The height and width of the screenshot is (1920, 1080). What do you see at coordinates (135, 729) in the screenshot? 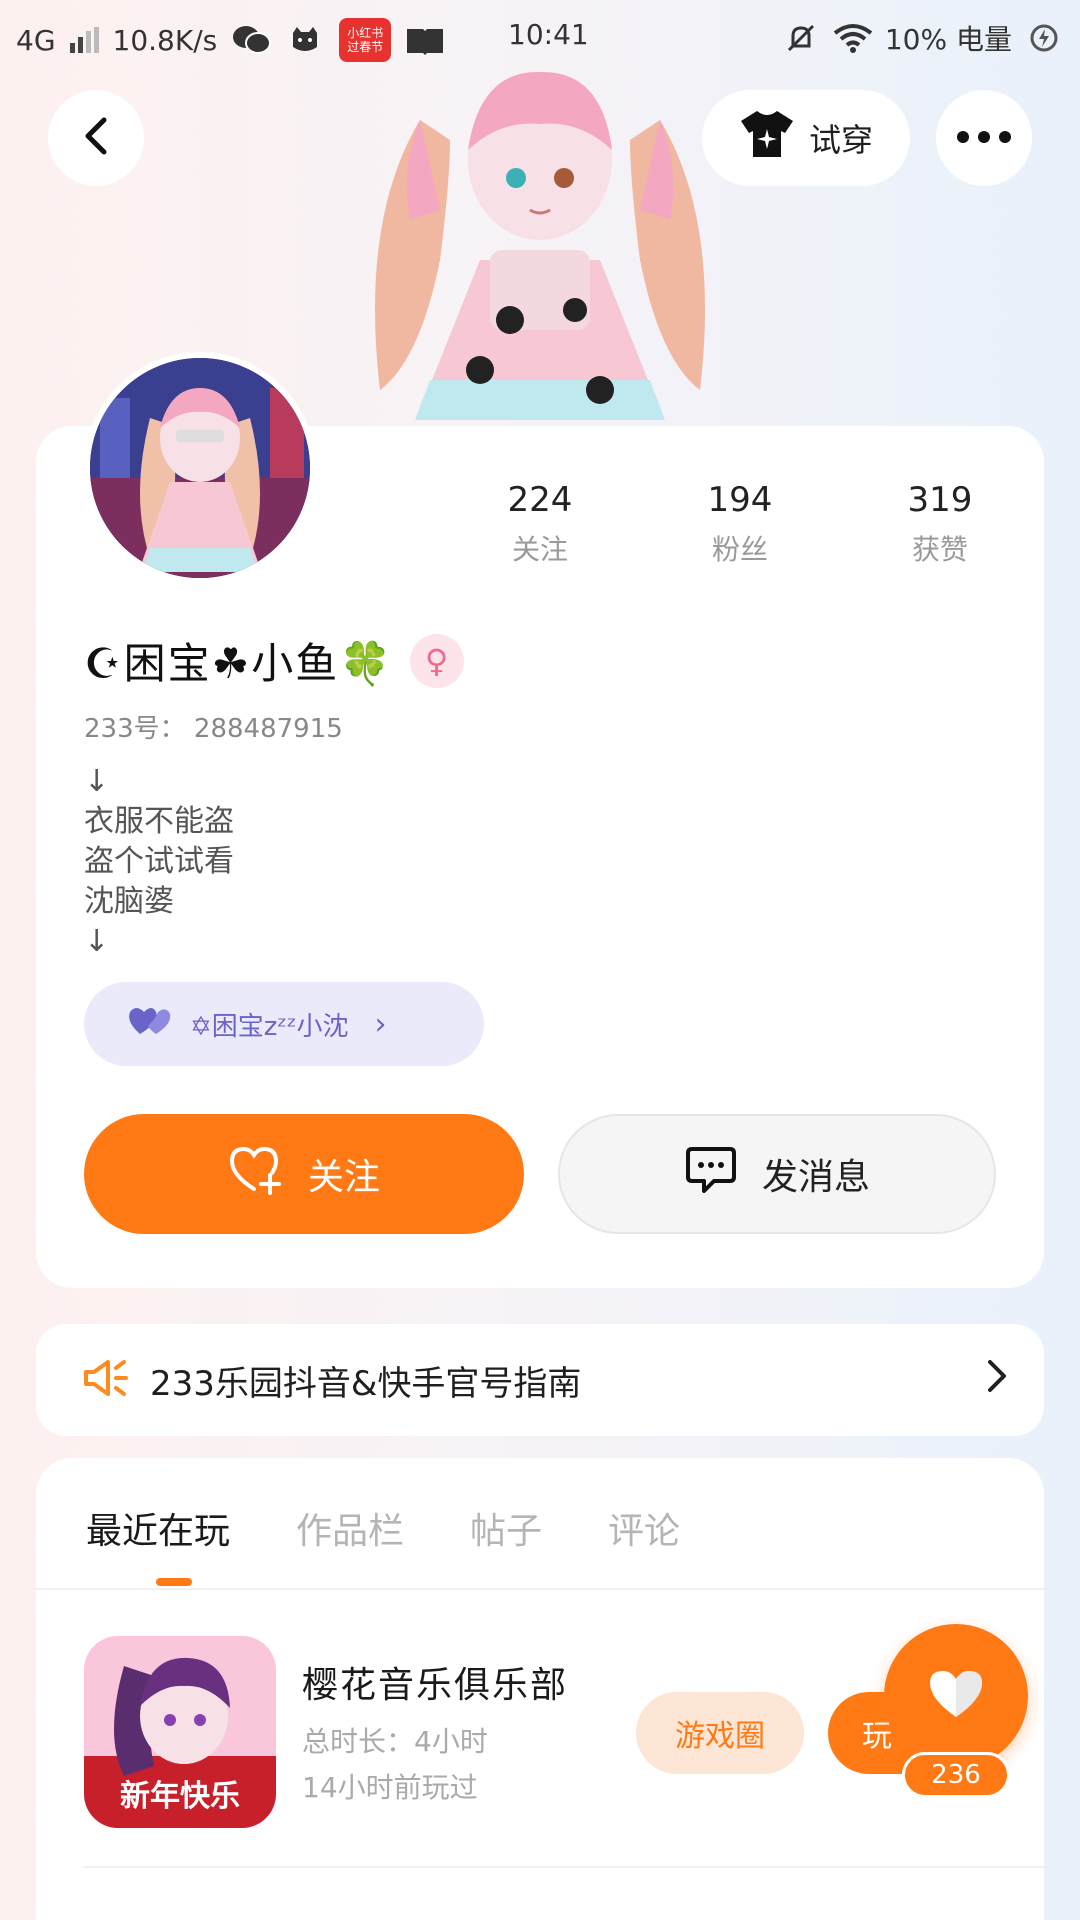
I see `user-id-label: 233号：` at bounding box center [135, 729].